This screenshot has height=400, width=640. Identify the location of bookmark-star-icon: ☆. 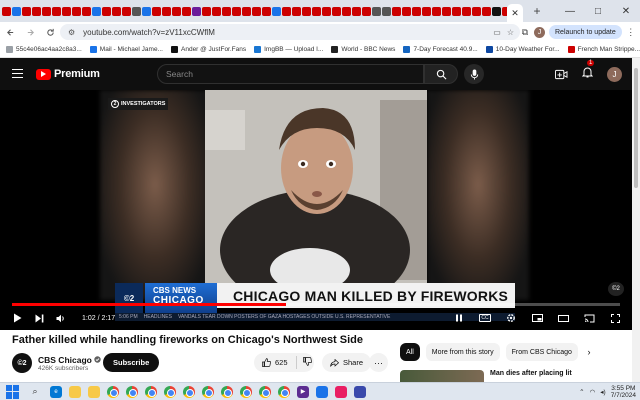
(510, 32).